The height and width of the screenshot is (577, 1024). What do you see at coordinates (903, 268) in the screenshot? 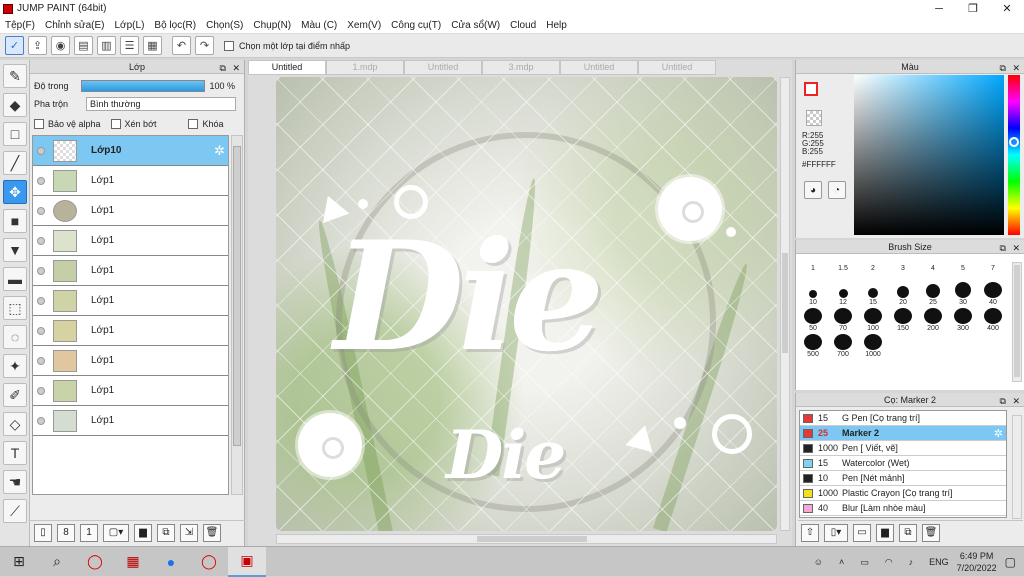
I see `brush-size-option: 3` at bounding box center [903, 268].